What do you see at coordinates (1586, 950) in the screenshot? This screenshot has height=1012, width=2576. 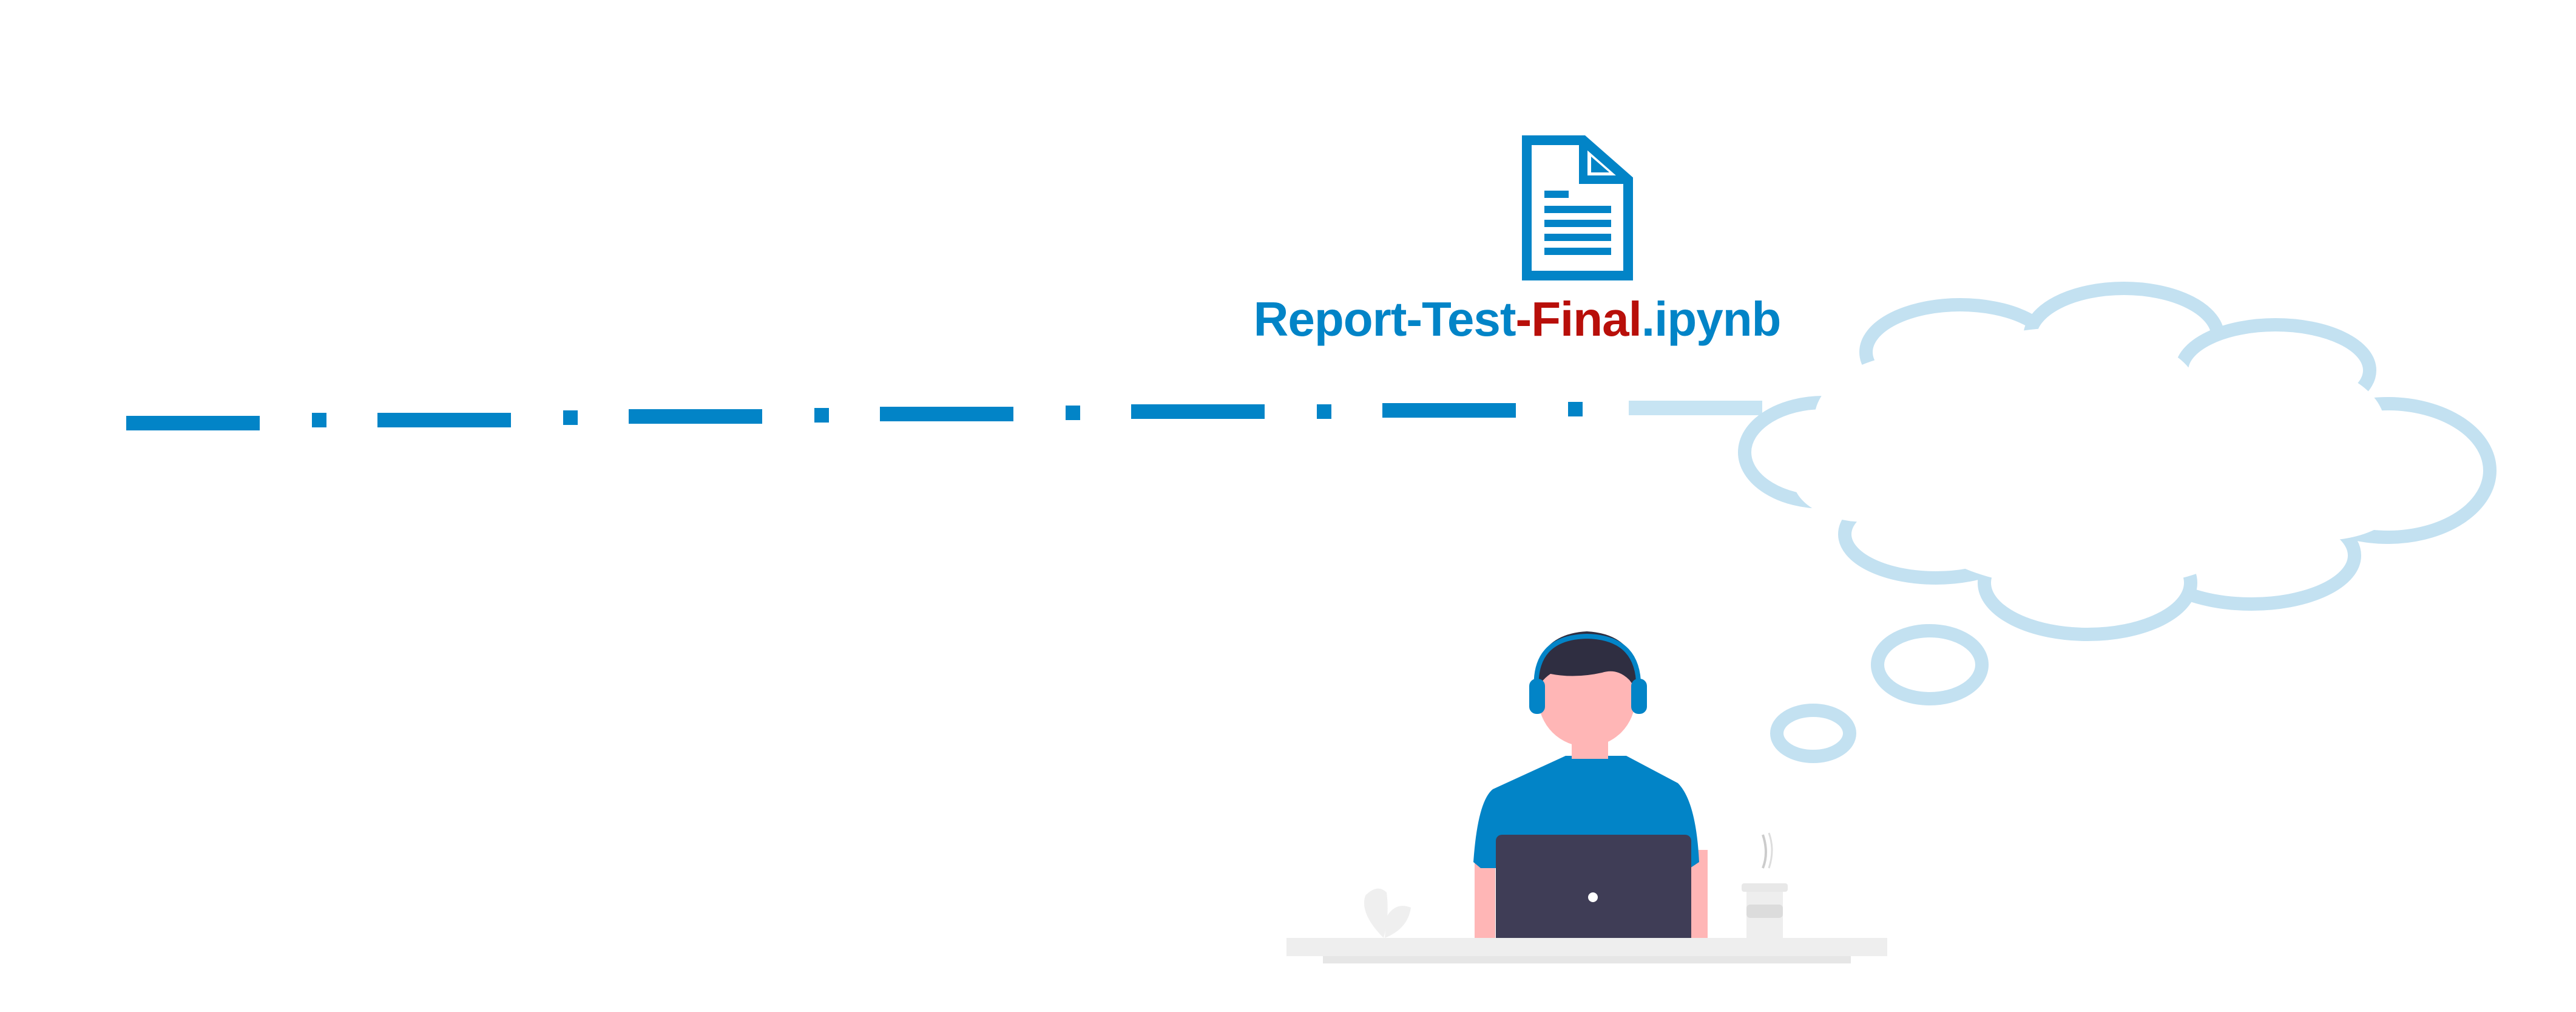 I see `desk` at bounding box center [1586, 950].